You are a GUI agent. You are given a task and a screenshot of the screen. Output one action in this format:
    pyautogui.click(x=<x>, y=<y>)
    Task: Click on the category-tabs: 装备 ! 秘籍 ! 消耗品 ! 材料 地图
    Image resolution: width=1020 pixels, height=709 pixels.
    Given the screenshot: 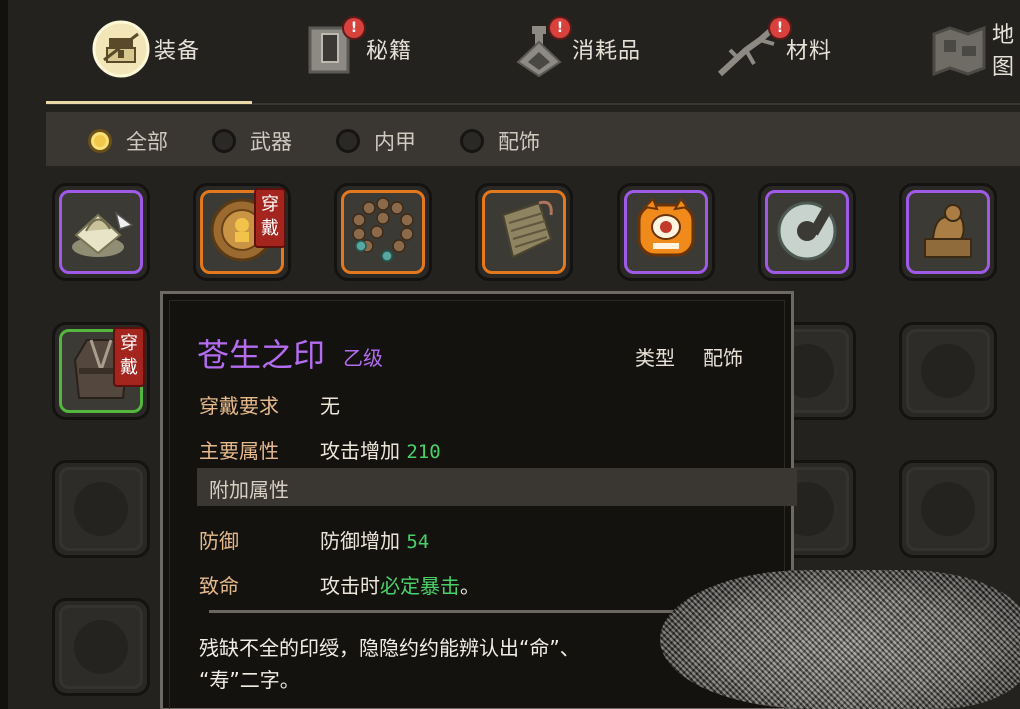 What is the action you would take?
    pyautogui.click(x=533, y=52)
    